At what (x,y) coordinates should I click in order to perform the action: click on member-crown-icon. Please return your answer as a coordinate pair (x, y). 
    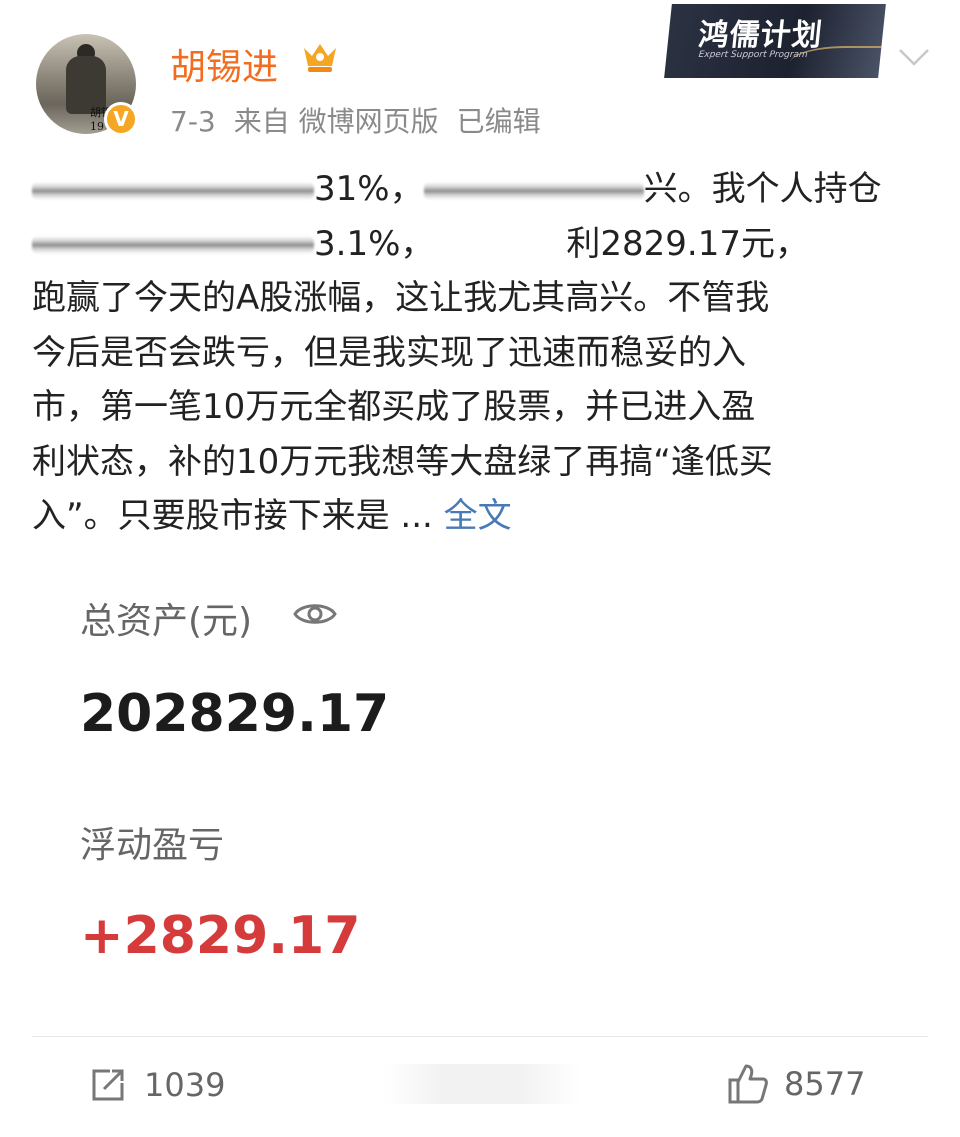
    Looking at the image, I should click on (320, 58).